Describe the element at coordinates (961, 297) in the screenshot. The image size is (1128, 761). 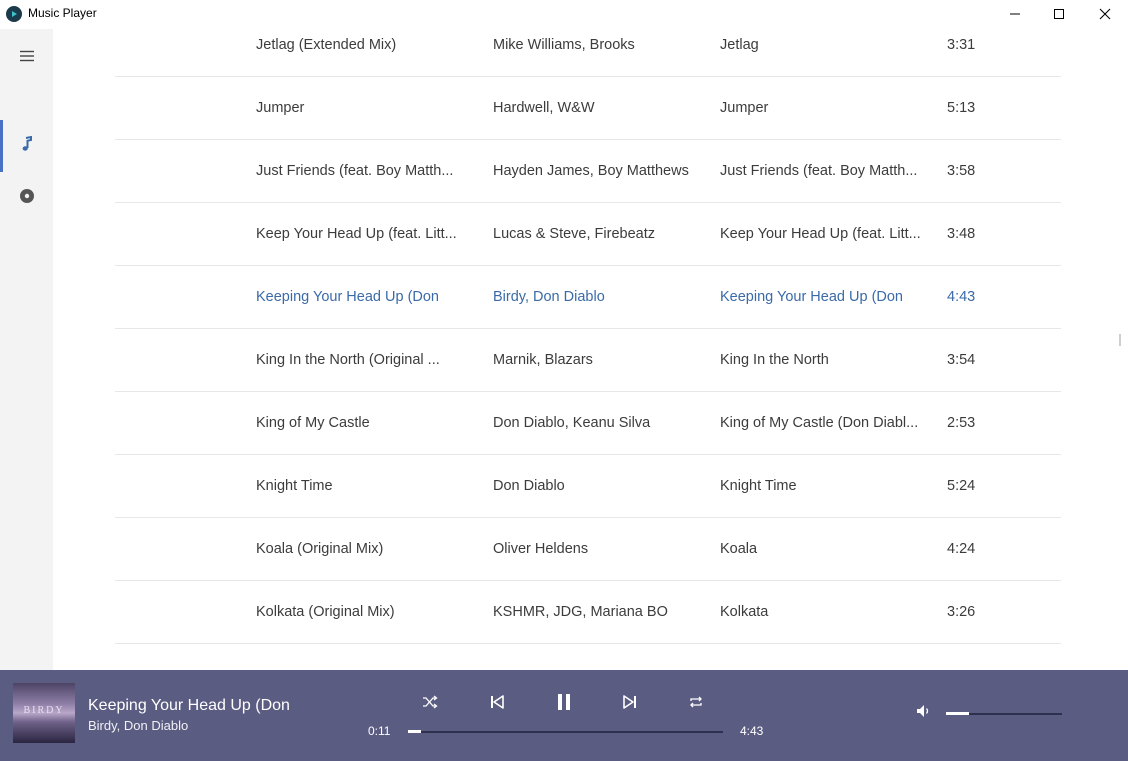
I see `song-duration: 4:43` at that location.